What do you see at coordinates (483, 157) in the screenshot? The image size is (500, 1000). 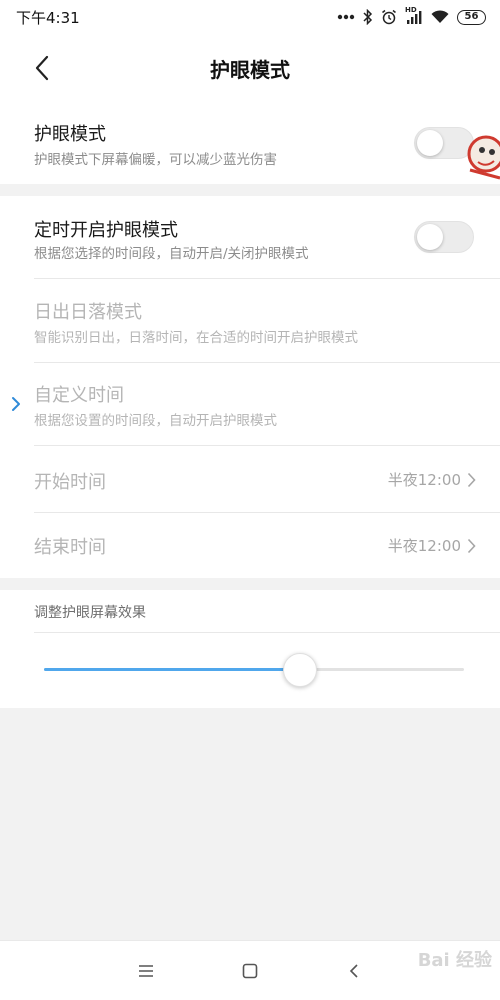 I see `mascot-sticker-icon` at bounding box center [483, 157].